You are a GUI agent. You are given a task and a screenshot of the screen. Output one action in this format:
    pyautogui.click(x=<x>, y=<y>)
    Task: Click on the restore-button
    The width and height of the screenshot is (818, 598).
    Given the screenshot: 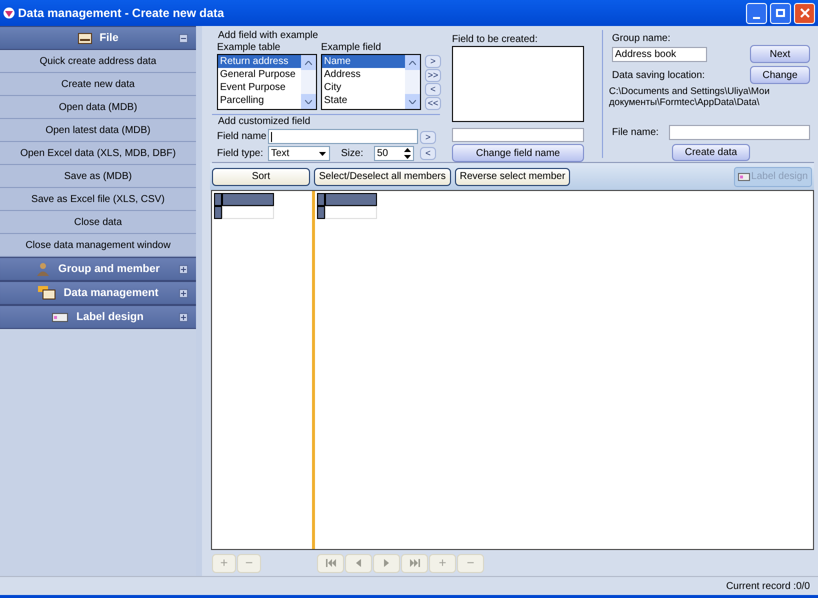 What is the action you would take?
    pyautogui.click(x=780, y=13)
    